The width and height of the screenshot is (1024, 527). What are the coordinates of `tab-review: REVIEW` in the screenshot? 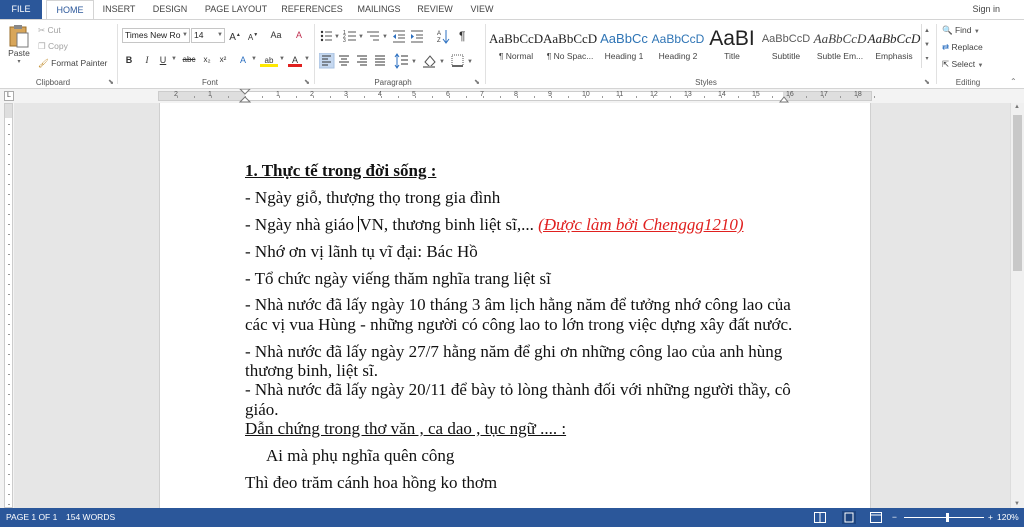 It's located at (435, 9).